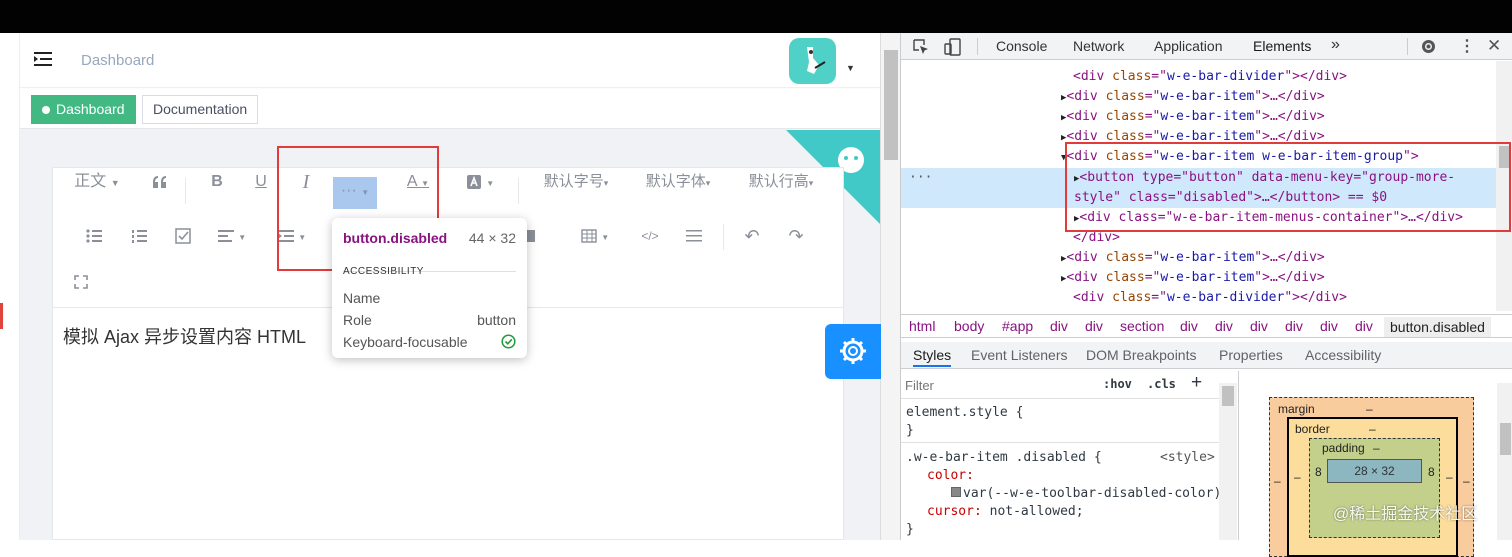 This screenshot has width=1512, height=557. What do you see at coordinates (83, 109) in the screenshot?
I see `tag-dashboard: Dashboard` at bounding box center [83, 109].